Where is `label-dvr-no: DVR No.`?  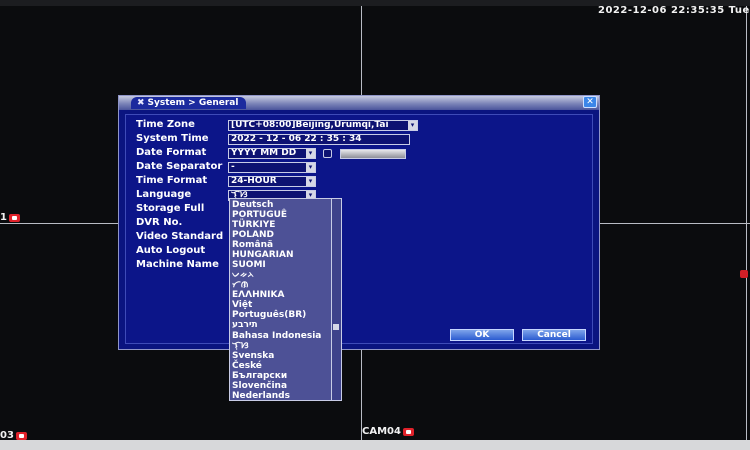 label-dvr-no: DVR No. is located at coordinates (159, 222).